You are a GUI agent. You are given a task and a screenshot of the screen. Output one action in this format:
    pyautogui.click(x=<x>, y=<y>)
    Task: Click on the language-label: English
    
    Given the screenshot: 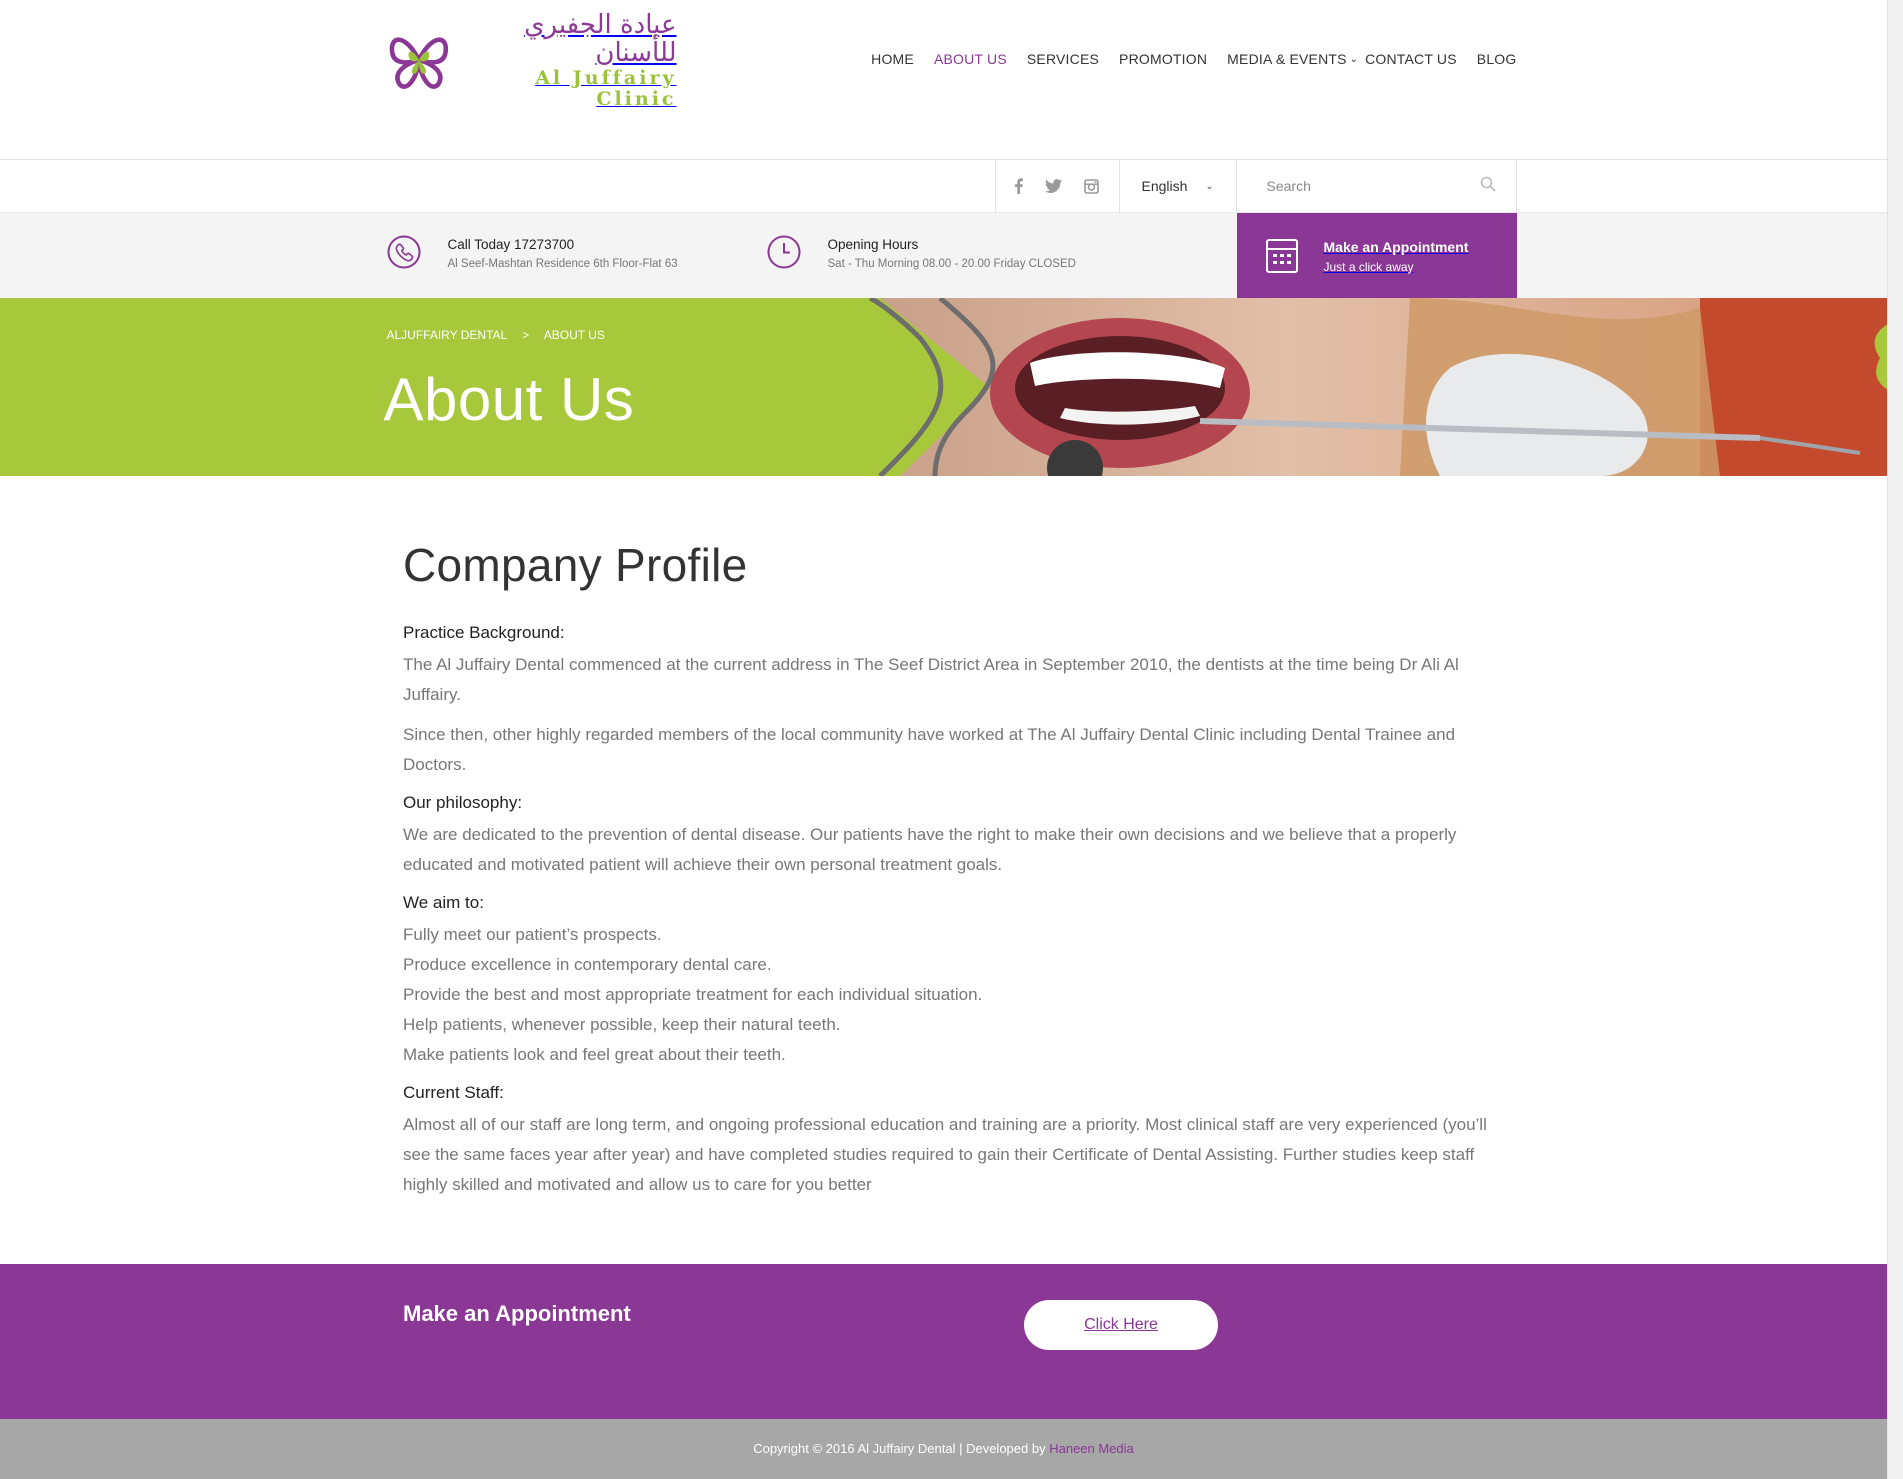 What is the action you would take?
    pyautogui.click(x=1164, y=186)
    